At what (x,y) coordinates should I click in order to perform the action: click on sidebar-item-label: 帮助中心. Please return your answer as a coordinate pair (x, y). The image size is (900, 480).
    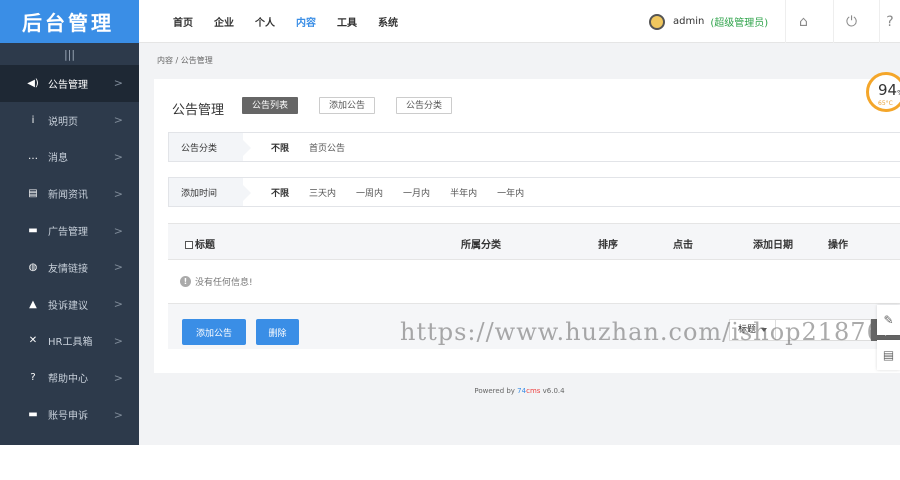
    Looking at the image, I should click on (68, 380).